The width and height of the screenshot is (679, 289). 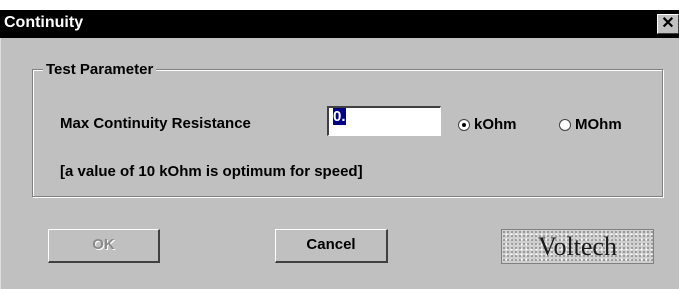 What do you see at coordinates (104, 246) in the screenshot?
I see `ok-button: OK` at bounding box center [104, 246].